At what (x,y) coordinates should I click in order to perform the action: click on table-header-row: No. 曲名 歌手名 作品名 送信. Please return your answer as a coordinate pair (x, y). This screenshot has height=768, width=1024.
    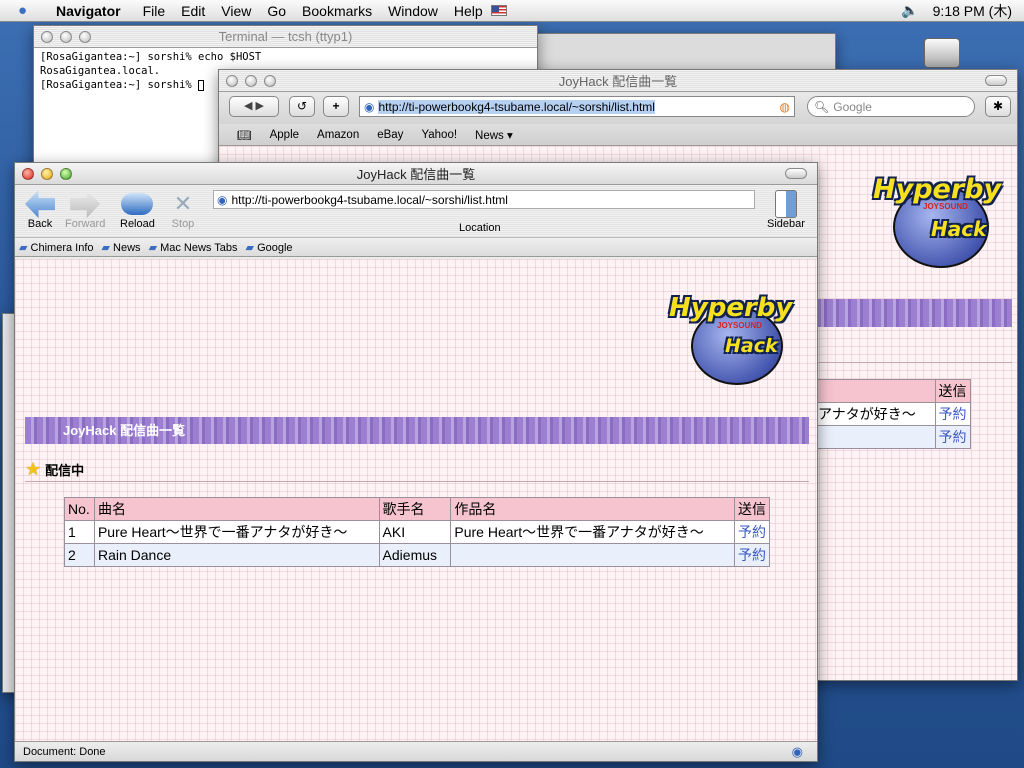
    Looking at the image, I should click on (417, 509).